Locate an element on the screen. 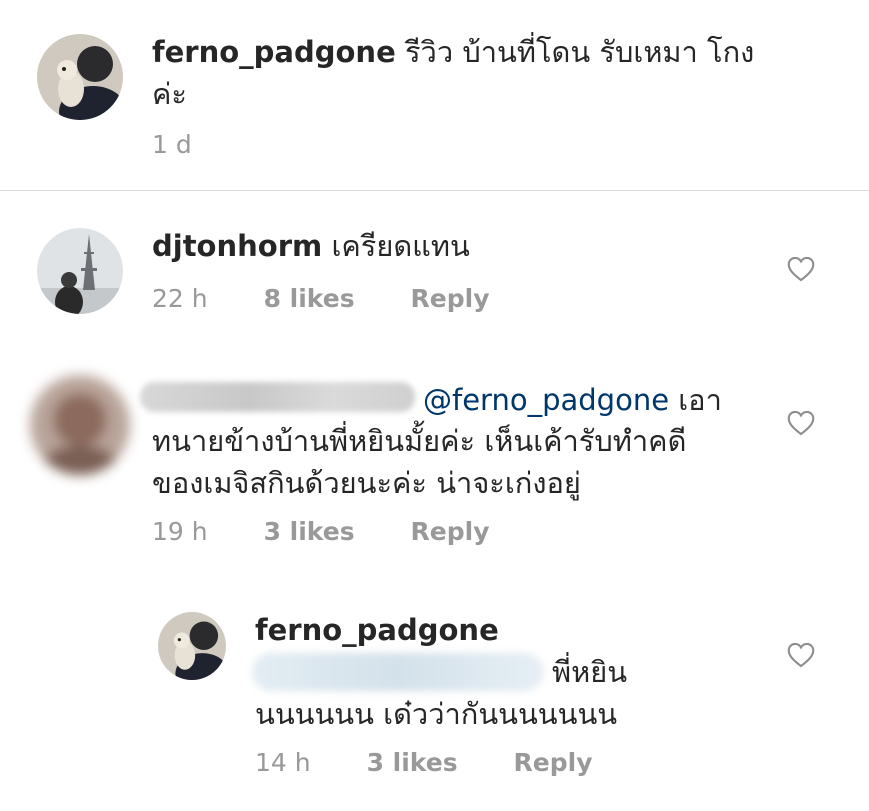 The width and height of the screenshot is (869, 811). caption-line1: รีวิว บ้านที่โดน รับเหมา โกง is located at coordinates (579, 52).